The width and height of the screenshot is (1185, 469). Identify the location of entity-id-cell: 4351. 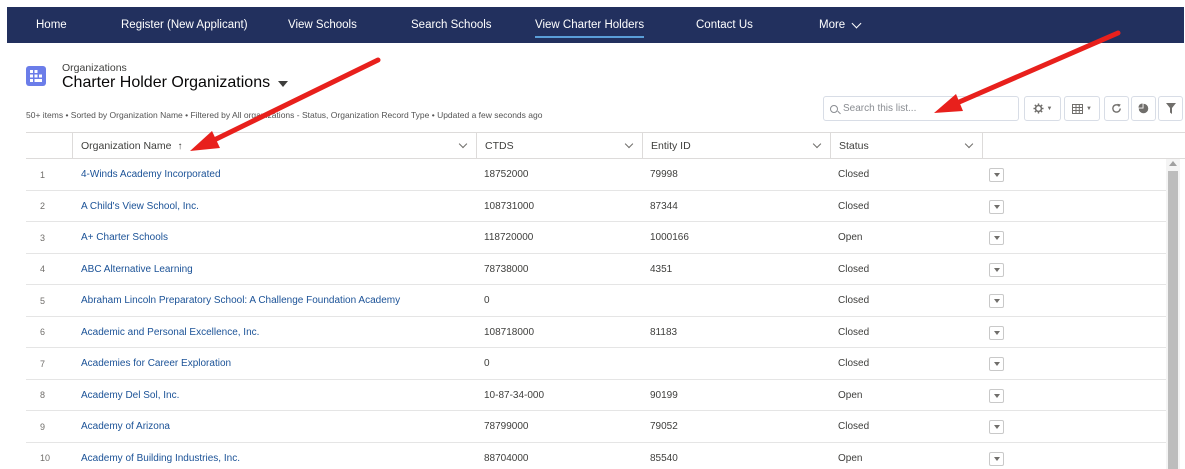
(661, 269).